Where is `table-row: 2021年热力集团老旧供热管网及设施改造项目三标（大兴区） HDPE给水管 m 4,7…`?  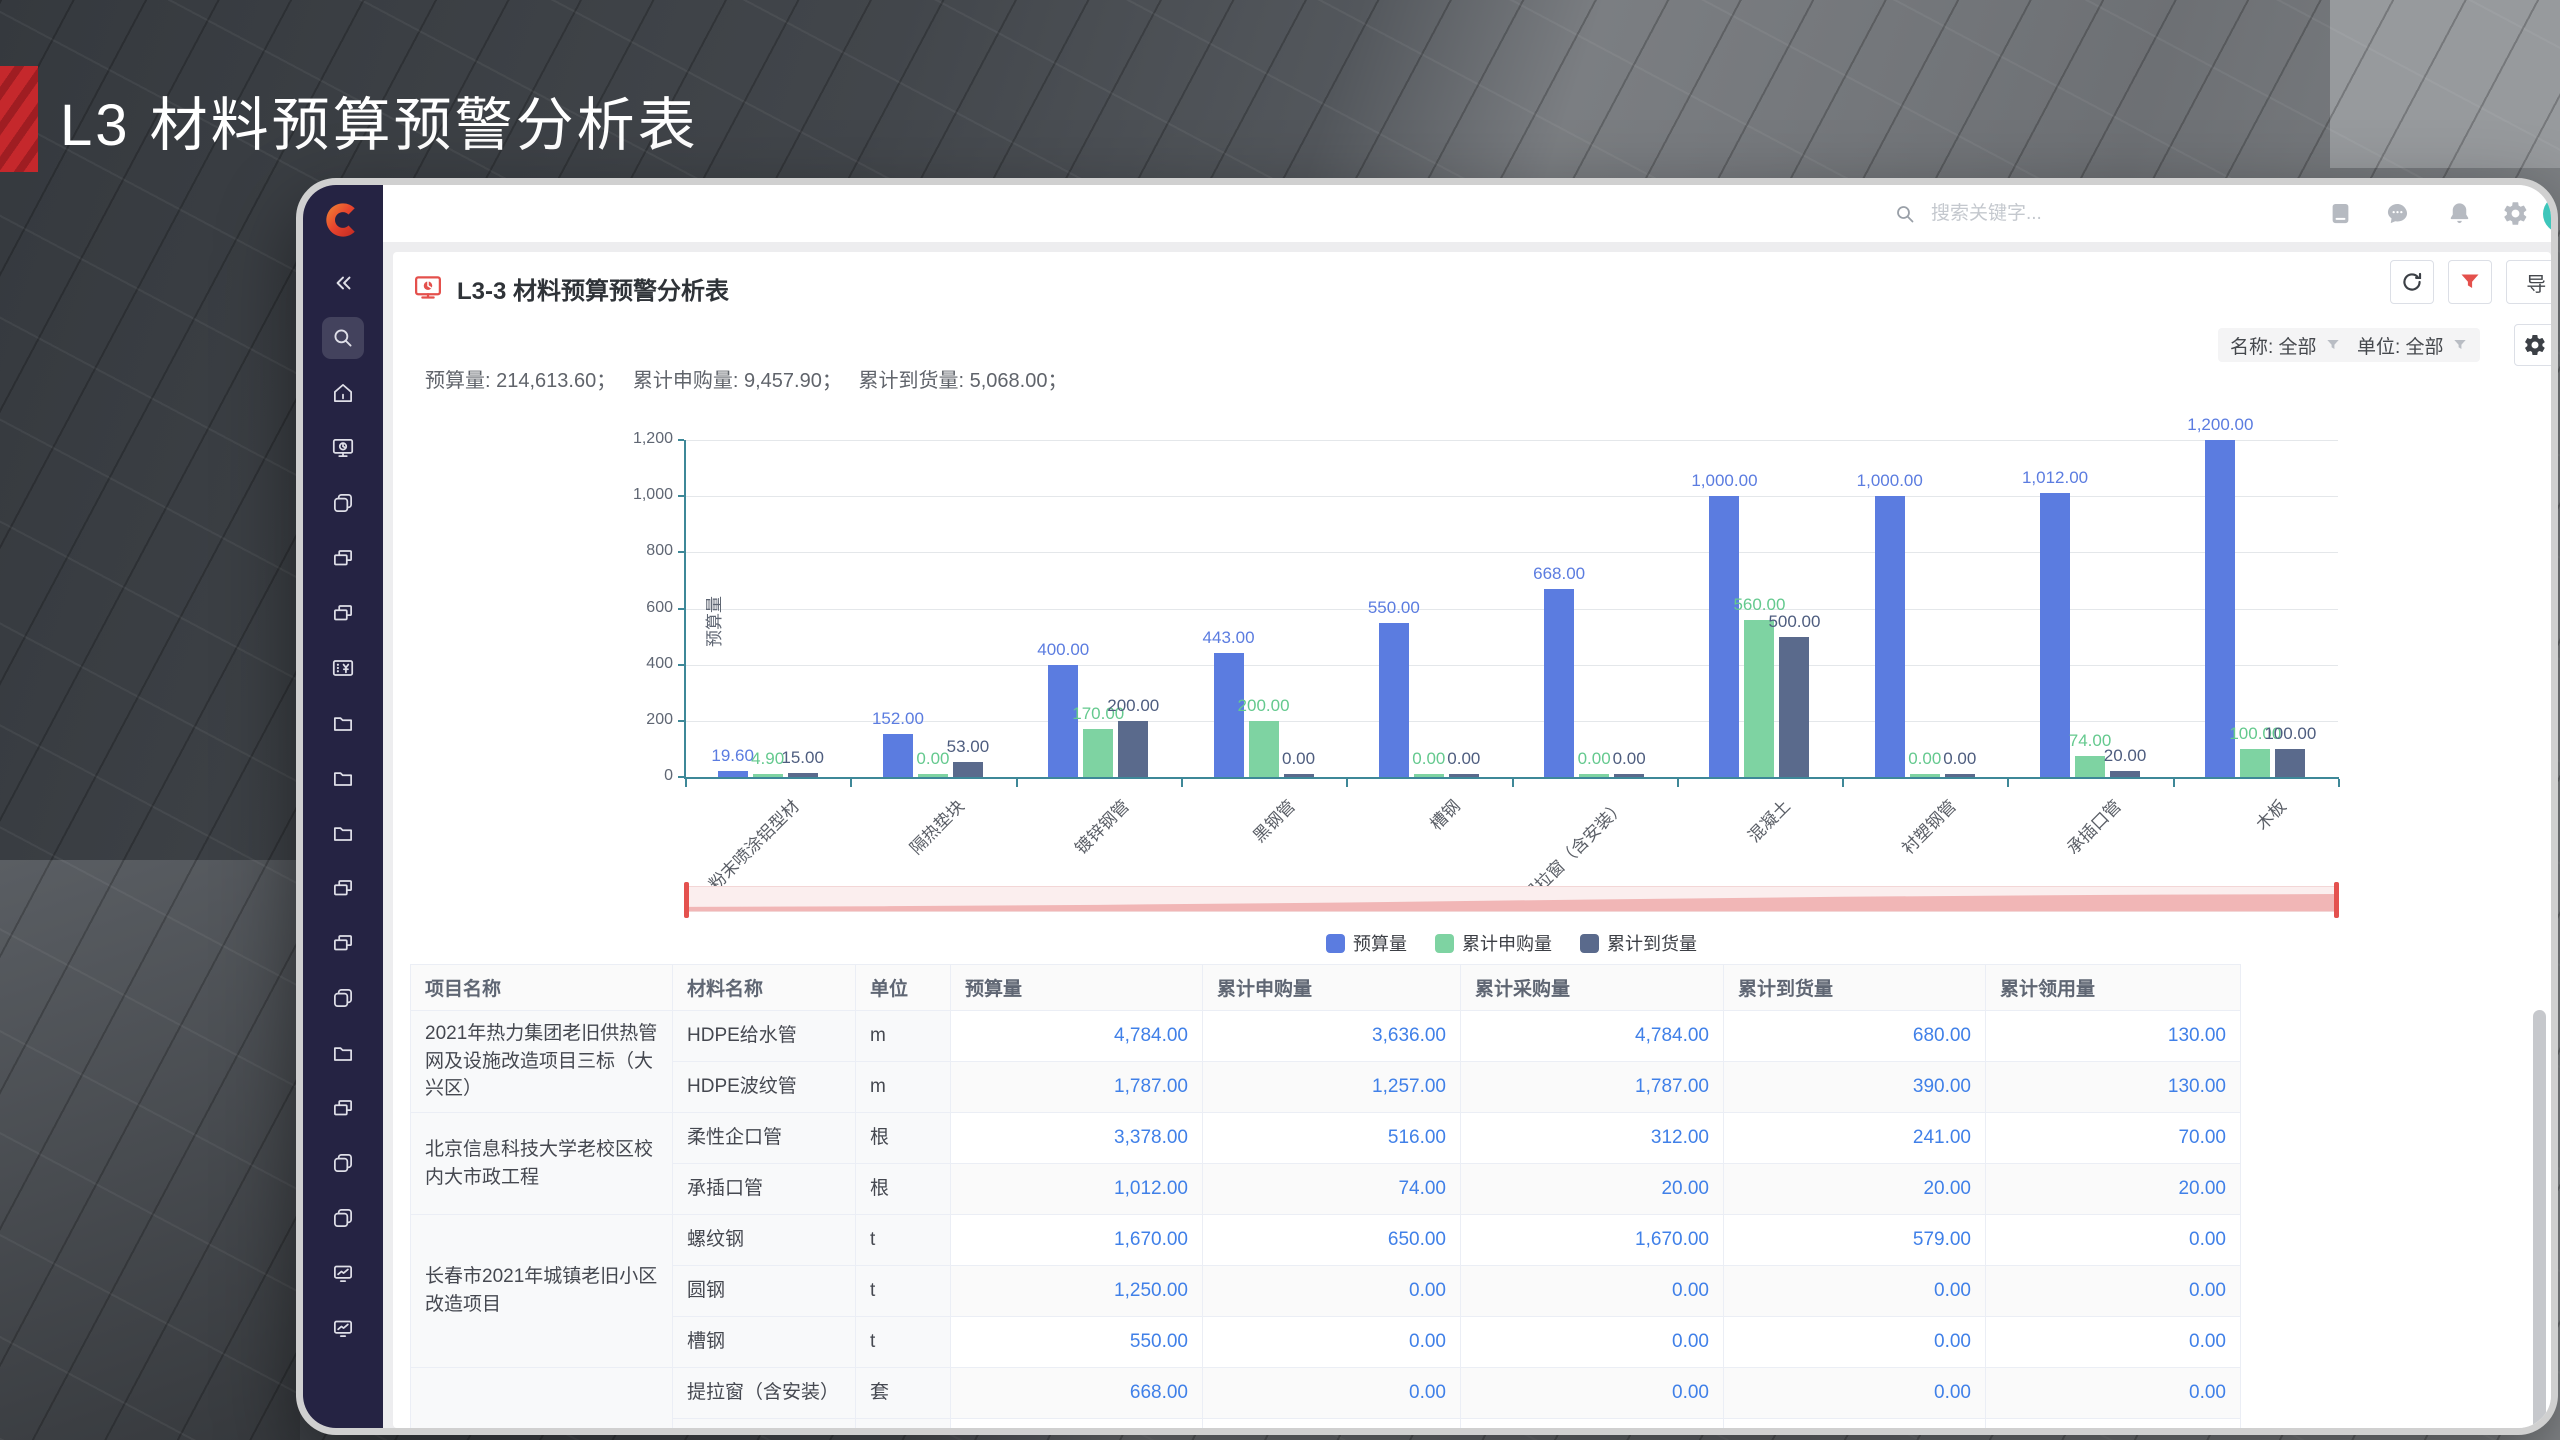
table-row: 2021年热力集团老旧供热管网及设施改造项目三标（大兴区） HDPE给水管 m 4,7… is located at coordinates (1325, 1061).